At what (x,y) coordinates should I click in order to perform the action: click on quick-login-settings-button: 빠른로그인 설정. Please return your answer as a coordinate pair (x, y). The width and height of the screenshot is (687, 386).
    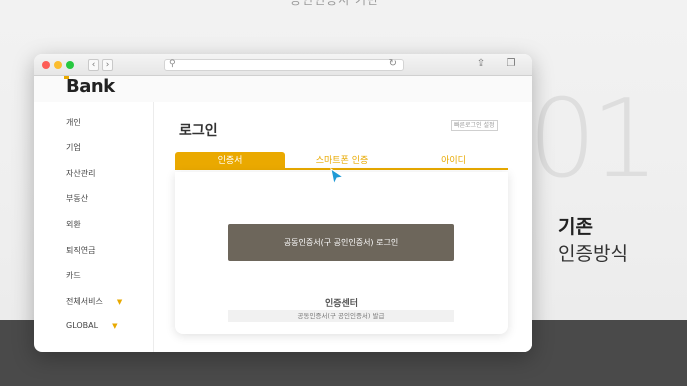
    Looking at the image, I should click on (474, 125).